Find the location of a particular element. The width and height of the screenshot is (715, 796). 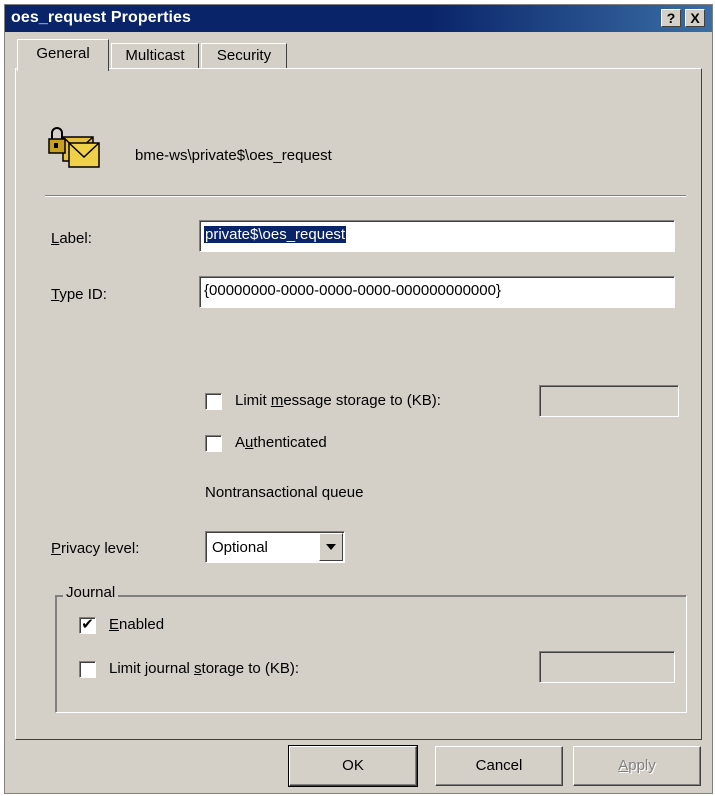

limit-journal-storage-checkbox is located at coordinates (87, 669).